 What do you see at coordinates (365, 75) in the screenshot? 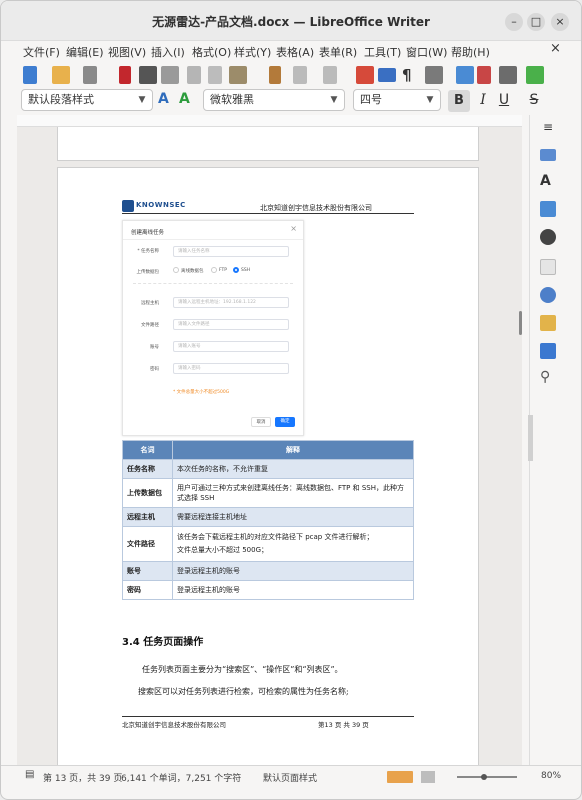
I see `find-replace-icon` at bounding box center [365, 75].